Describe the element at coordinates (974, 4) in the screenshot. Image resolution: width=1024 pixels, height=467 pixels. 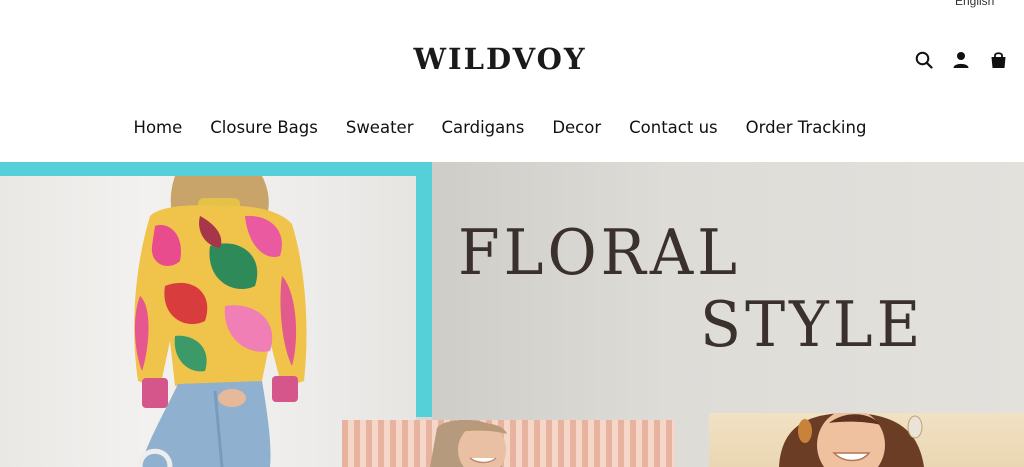
I see `language-selector: English` at that location.